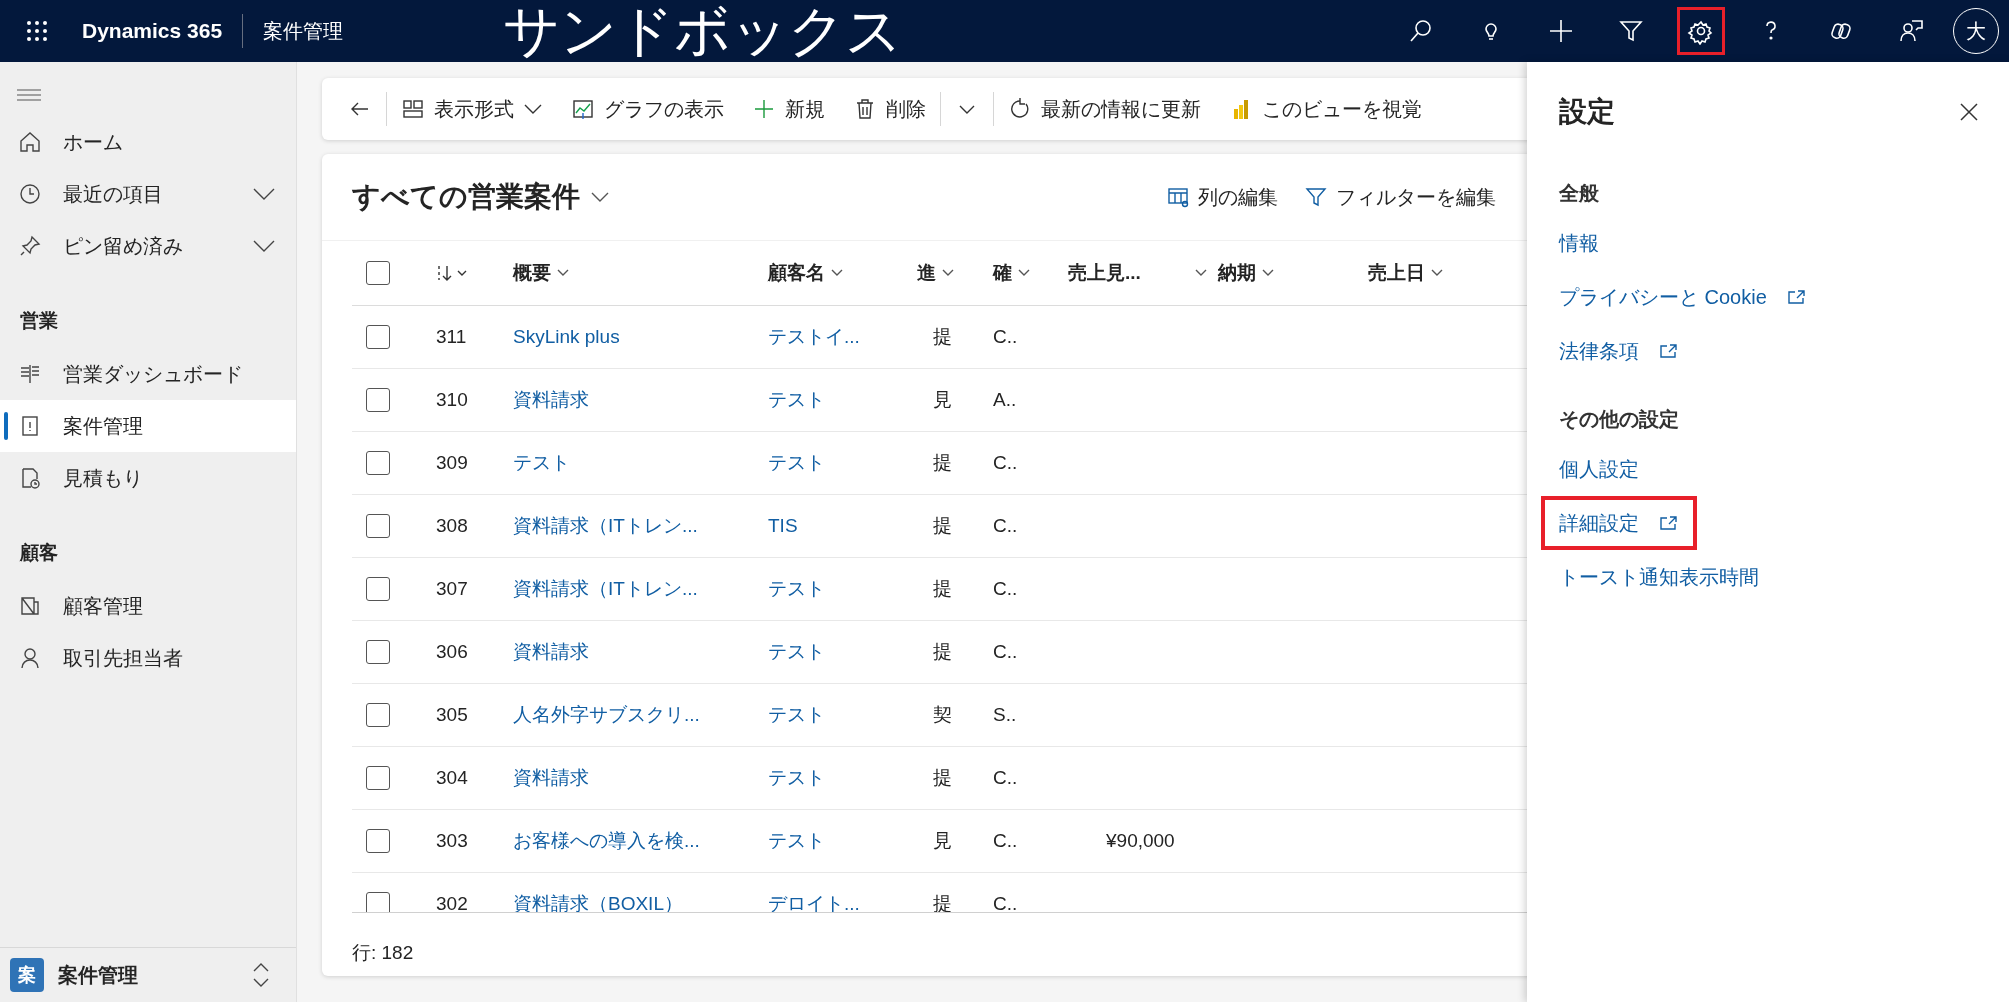  I want to click on close-icon, so click(1969, 112).